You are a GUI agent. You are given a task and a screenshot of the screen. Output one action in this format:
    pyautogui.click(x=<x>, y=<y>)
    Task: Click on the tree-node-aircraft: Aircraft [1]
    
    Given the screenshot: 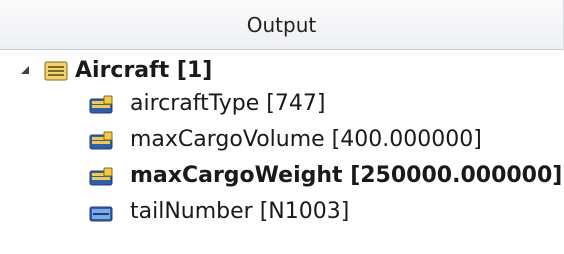 What is the action you would take?
    pyautogui.click(x=282, y=71)
    